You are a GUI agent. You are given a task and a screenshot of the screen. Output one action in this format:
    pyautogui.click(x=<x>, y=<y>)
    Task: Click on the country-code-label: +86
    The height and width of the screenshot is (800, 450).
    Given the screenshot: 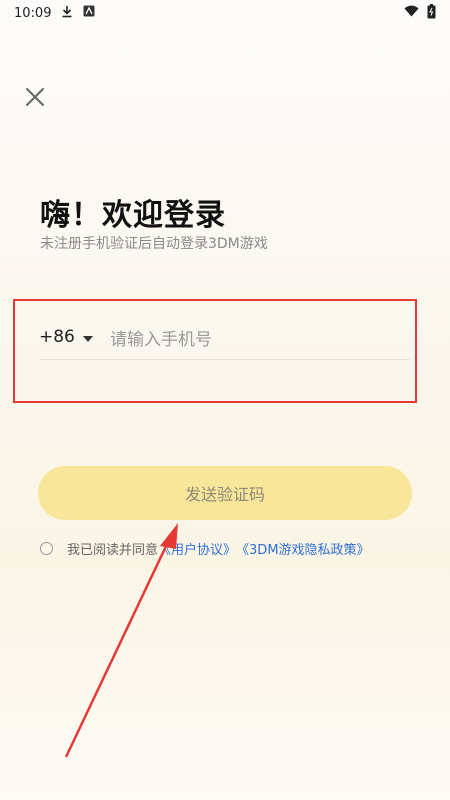 What is the action you would take?
    pyautogui.click(x=57, y=337)
    